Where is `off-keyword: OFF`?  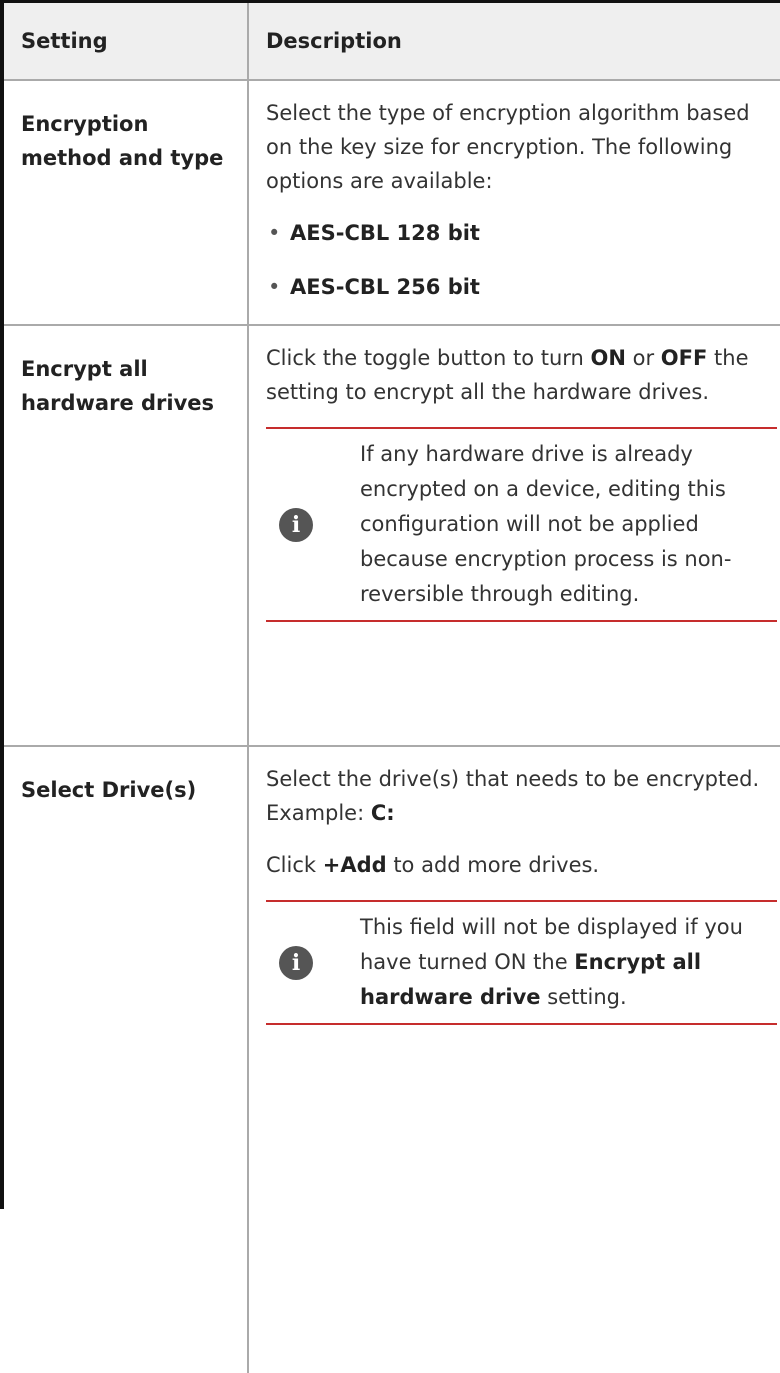
off-keyword: OFF is located at coordinates (684, 358).